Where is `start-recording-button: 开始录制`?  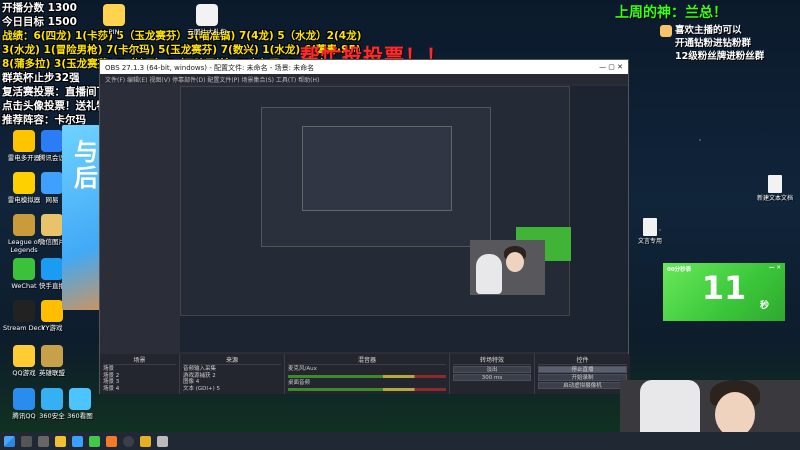 start-recording-button: 开始录制 is located at coordinates (582, 377).